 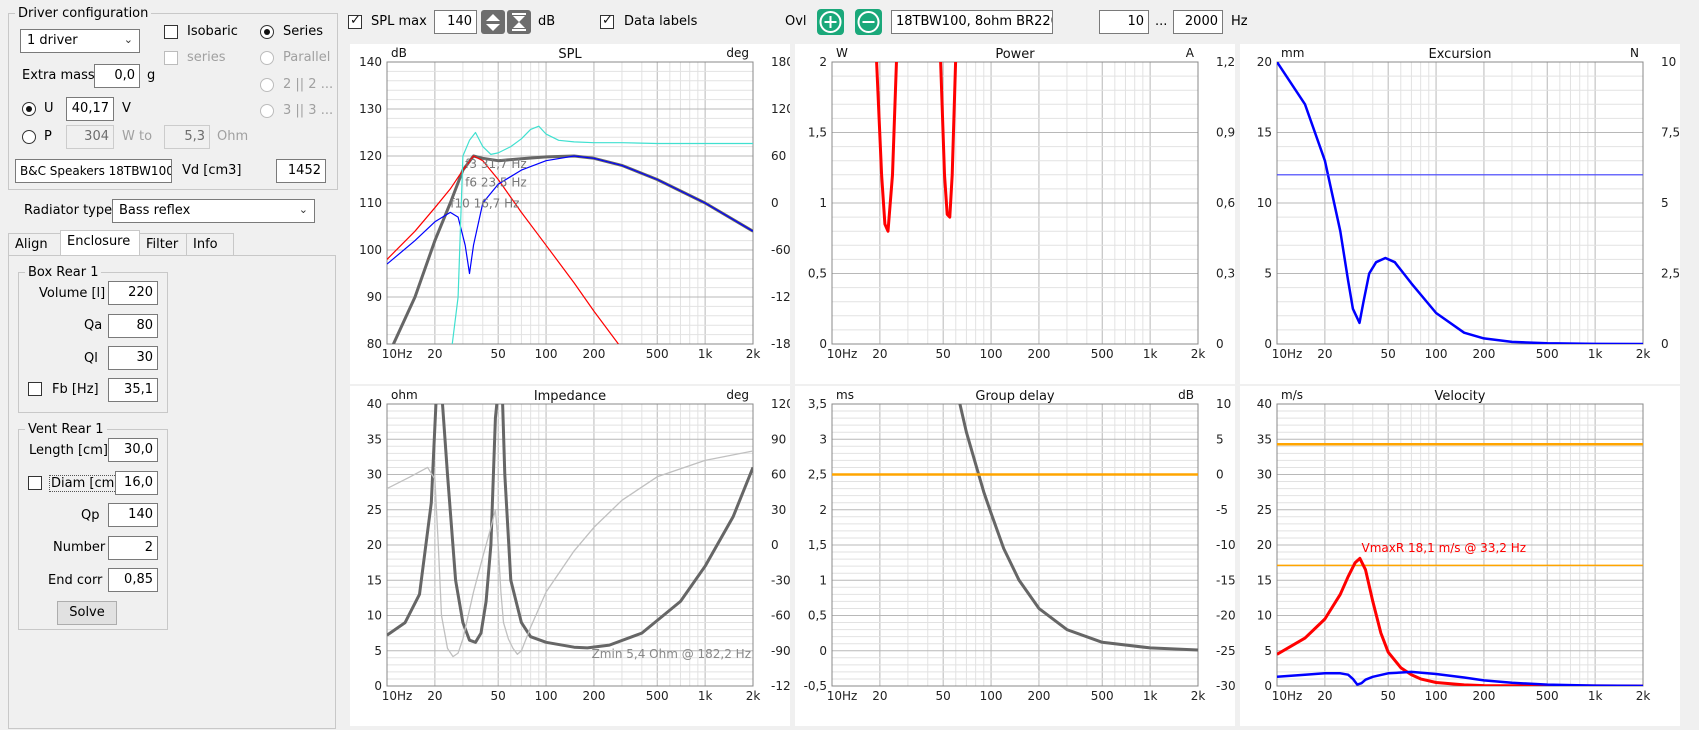 I want to click on y-tick-label: 2, so click(x=823, y=510).